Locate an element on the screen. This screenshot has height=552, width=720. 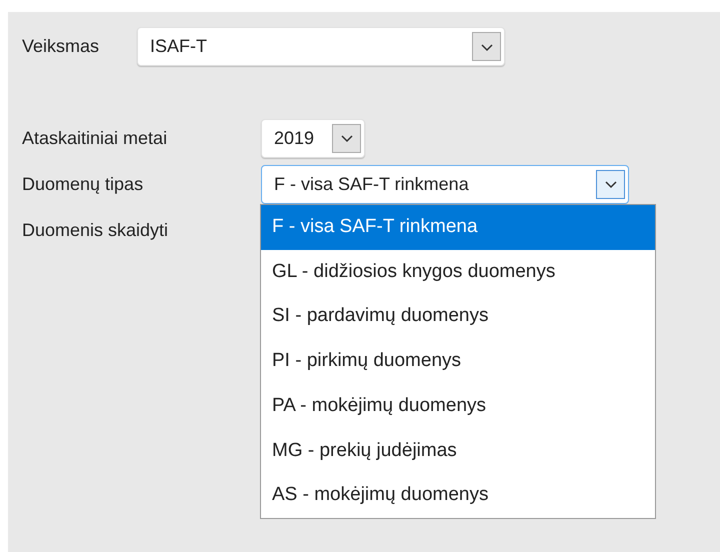
dropdown-option: PA - mokėjimų duomenys is located at coordinates (458, 406).